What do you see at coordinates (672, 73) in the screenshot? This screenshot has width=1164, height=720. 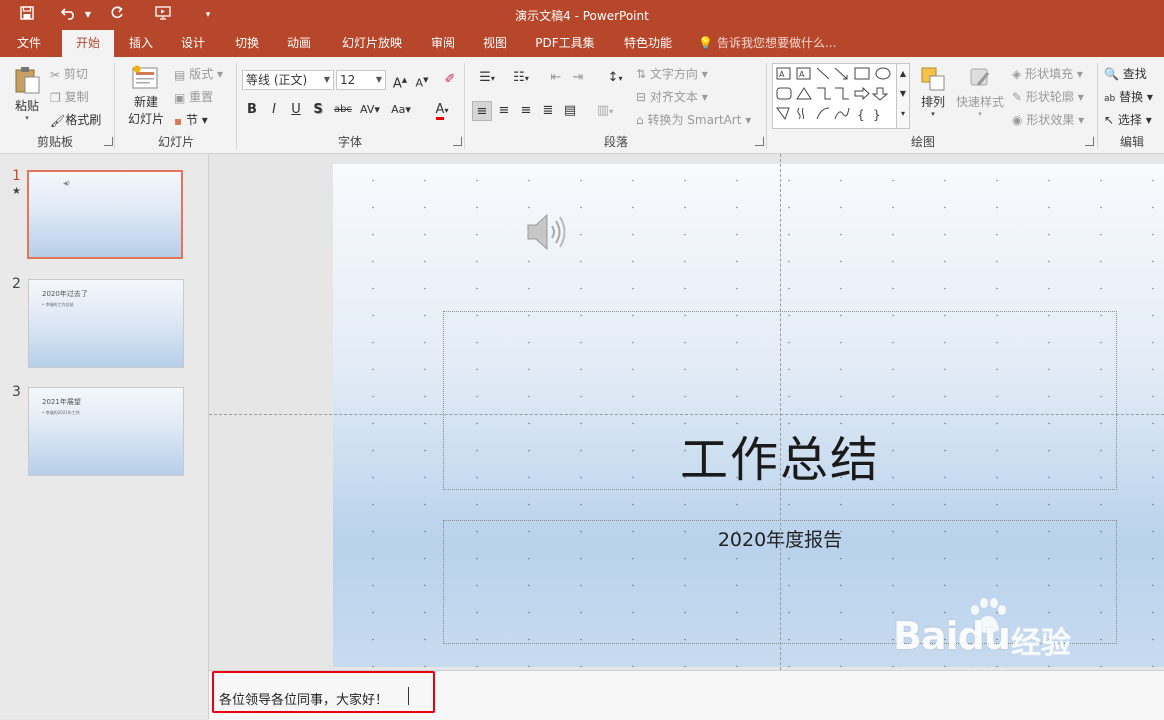 I see `text-direction-button: ⇅ 文字方向 ▾` at bounding box center [672, 73].